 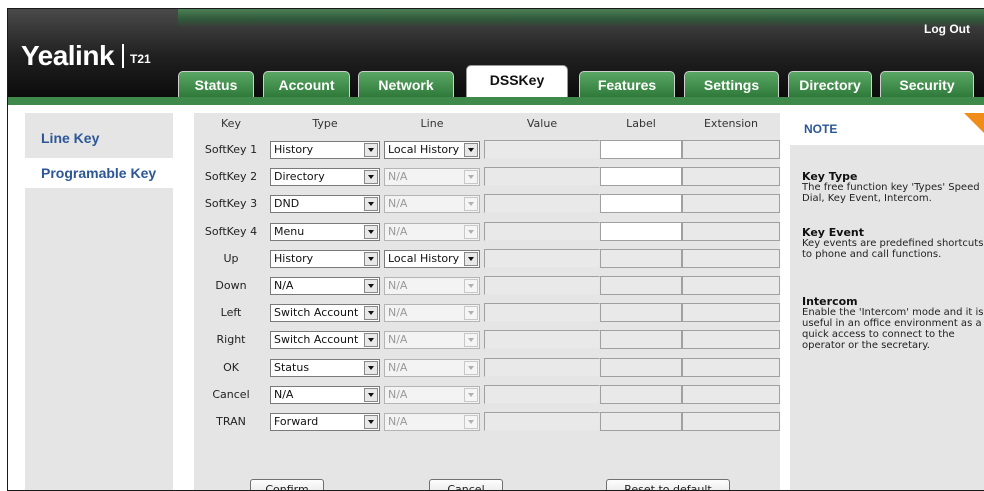 What do you see at coordinates (487, 204) in the screenshot?
I see `table-row: SoftKey 3 DND N/A` at bounding box center [487, 204].